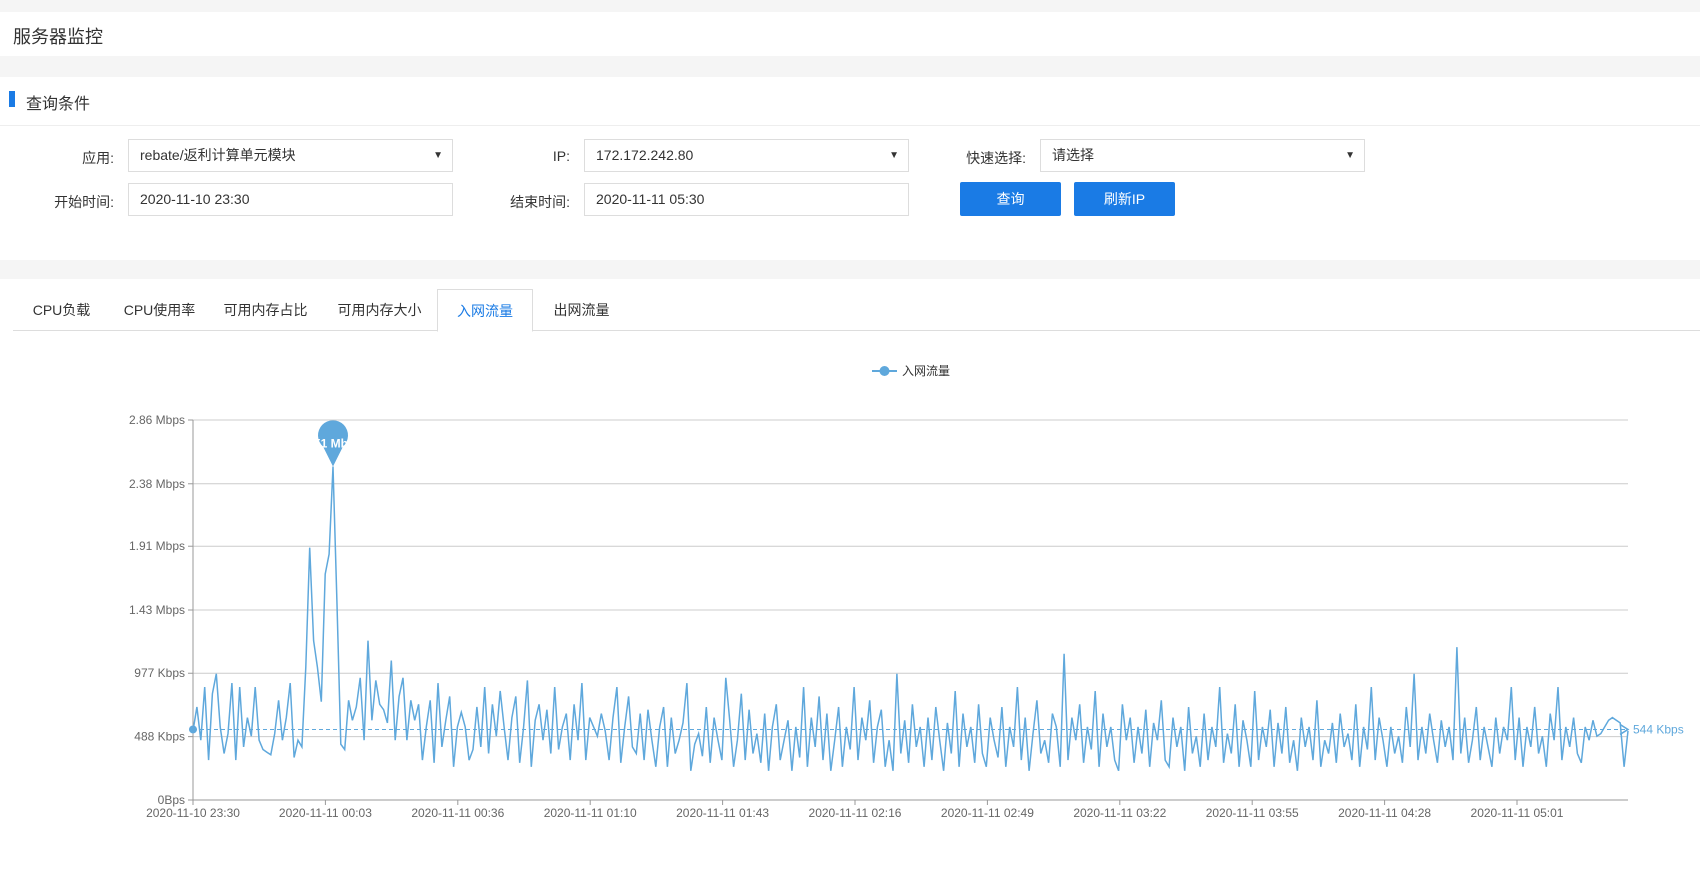  I want to click on section-accent-bar, so click(12, 99).